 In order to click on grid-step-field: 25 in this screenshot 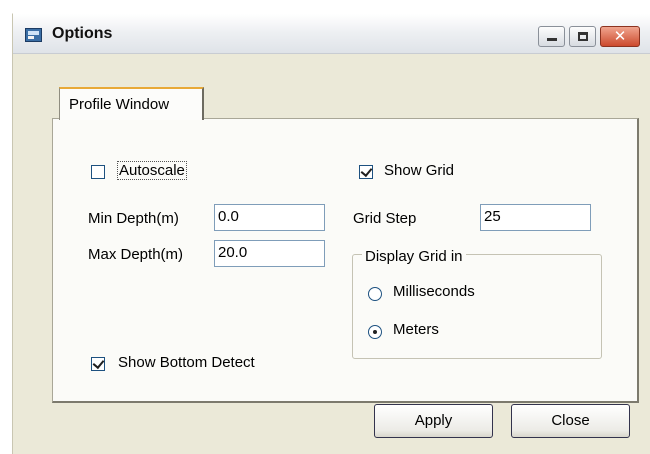, I will do `click(535, 217)`.